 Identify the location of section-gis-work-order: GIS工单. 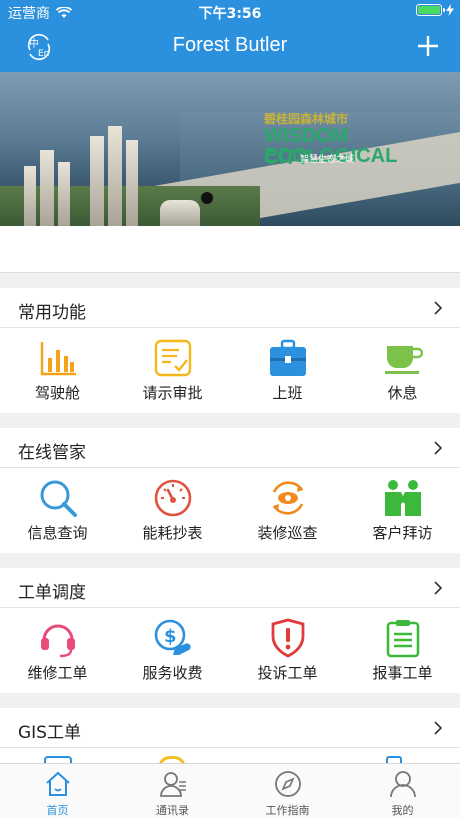
(230, 736).